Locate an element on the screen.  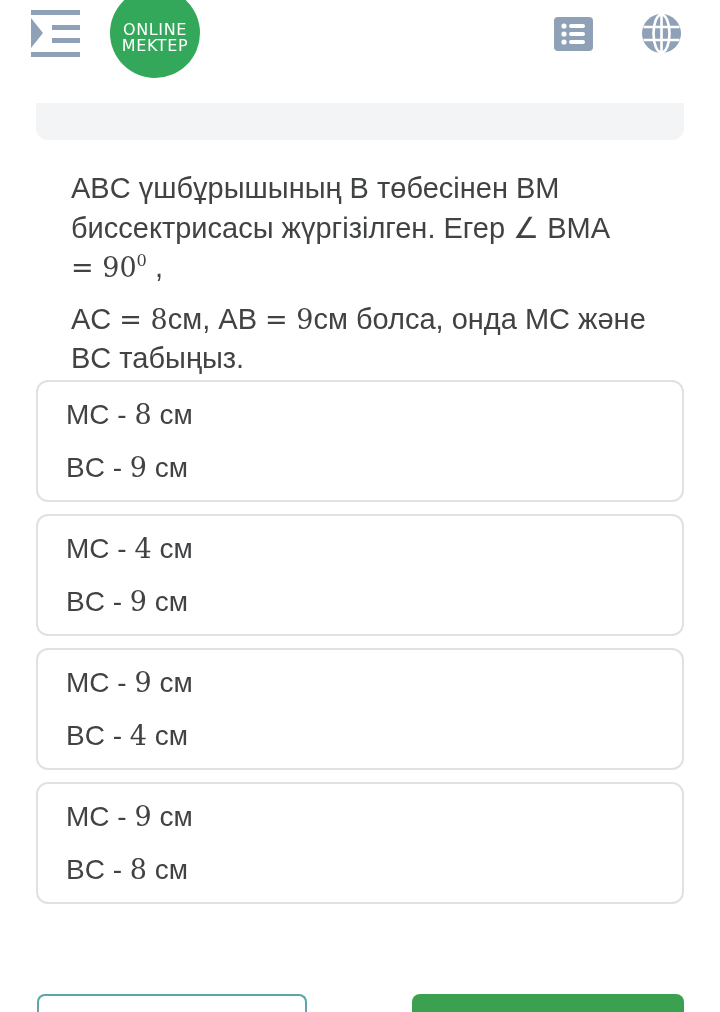
answer-option: MC - 9 см BC - 8 см is located at coordinates (360, 842).